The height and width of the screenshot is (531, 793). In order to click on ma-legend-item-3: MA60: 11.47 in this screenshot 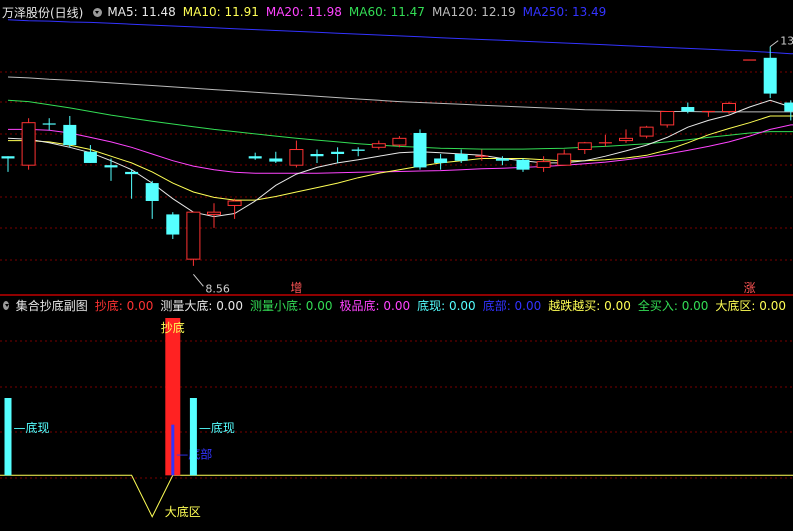, I will do `click(386, 12)`.